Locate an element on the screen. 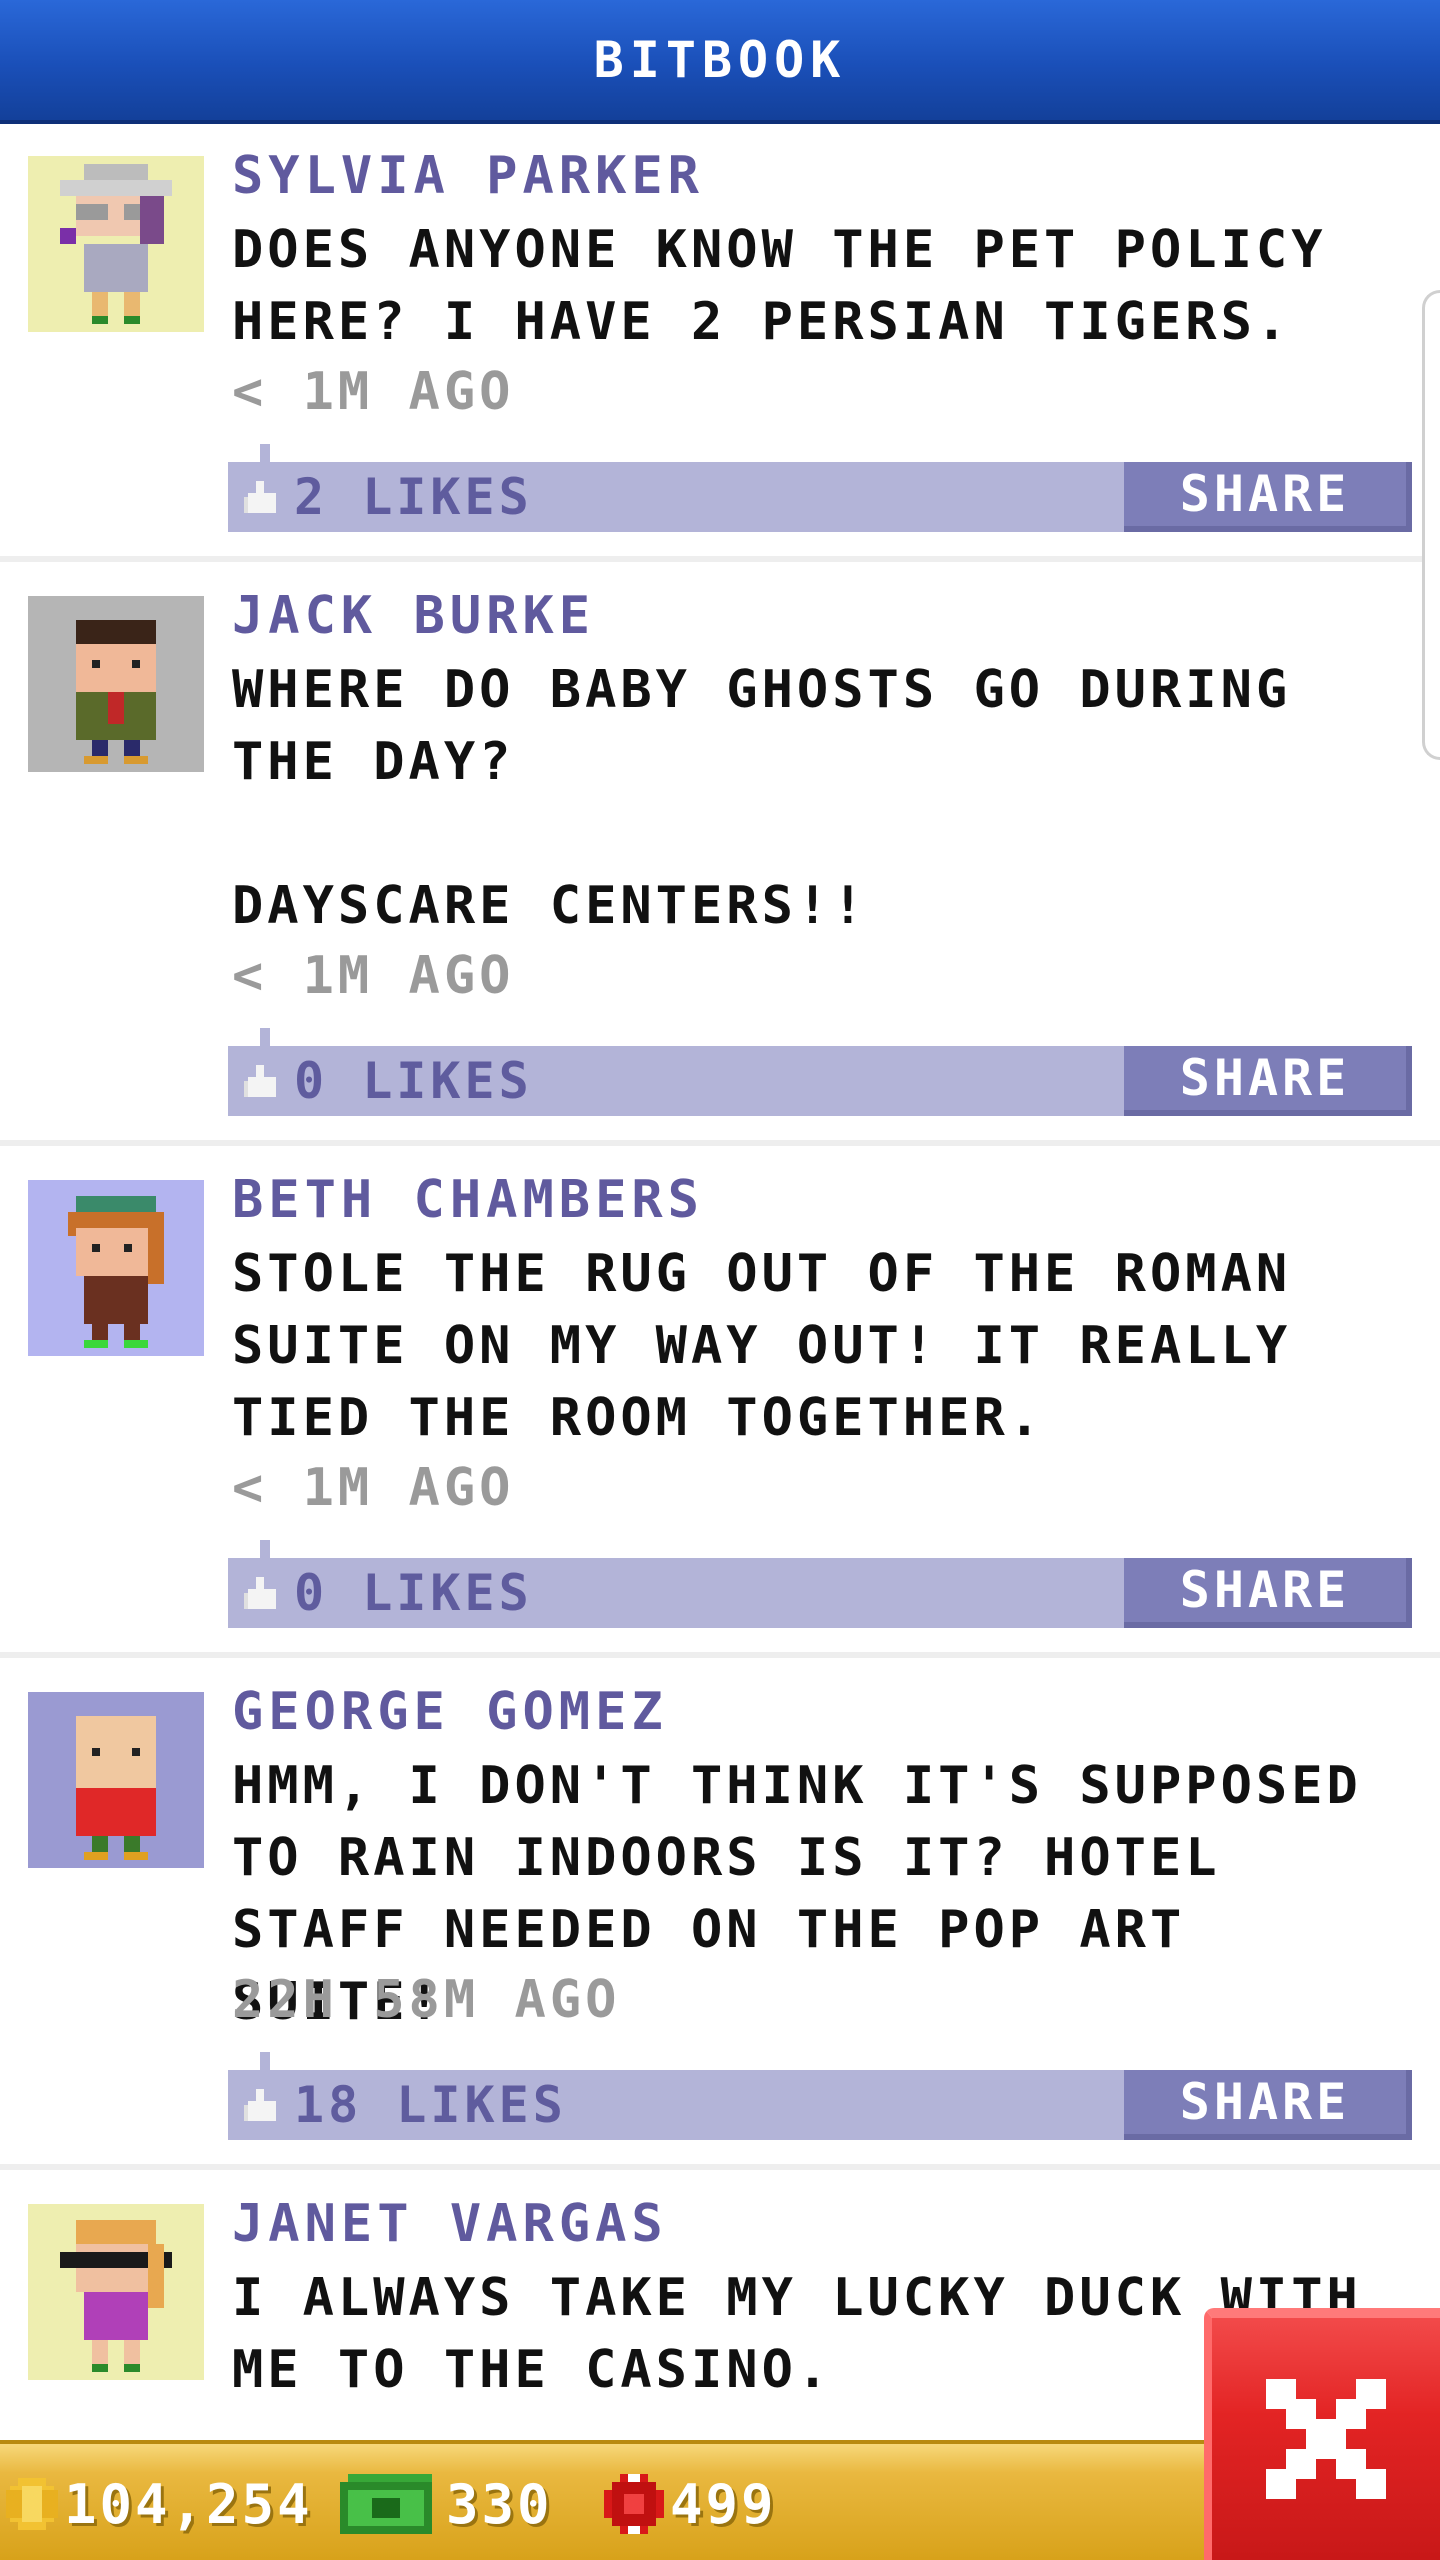 The width and height of the screenshot is (1440, 2560). bux-display: 330 is located at coordinates (446, 2502).